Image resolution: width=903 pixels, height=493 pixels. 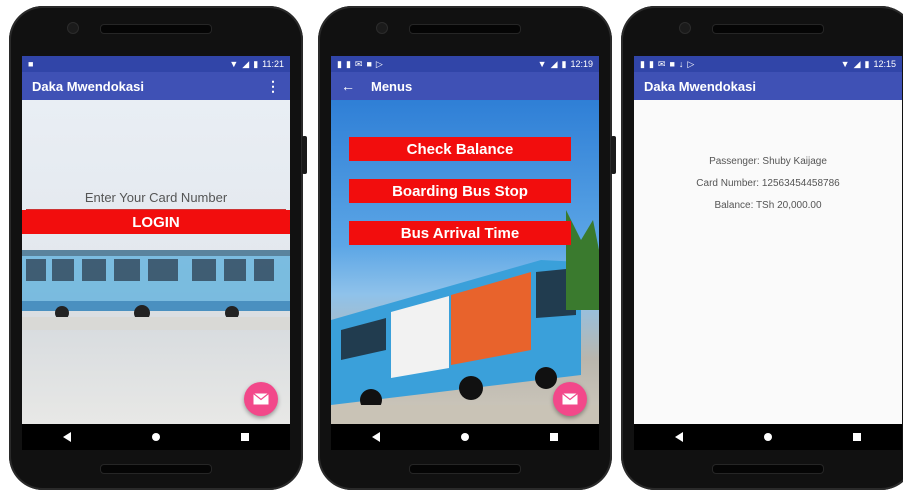 What do you see at coordinates (768, 86) in the screenshot?
I see `app-bar: Daka Mwendokasi` at bounding box center [768, 86].